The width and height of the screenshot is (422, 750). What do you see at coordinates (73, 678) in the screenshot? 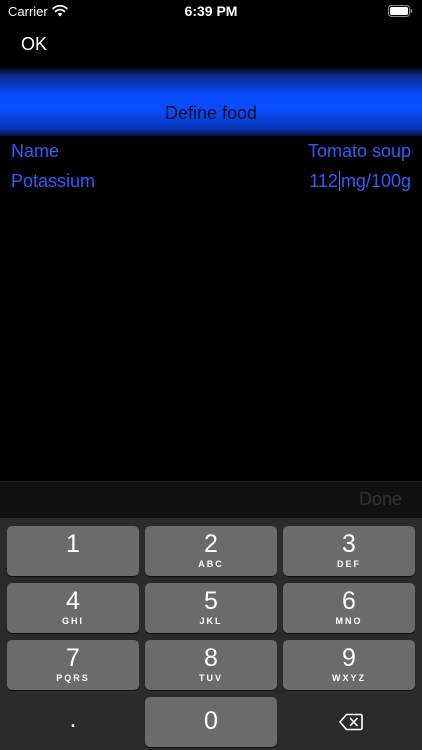
I see `key-letters: PQRS` at bounding box center [73, 678].